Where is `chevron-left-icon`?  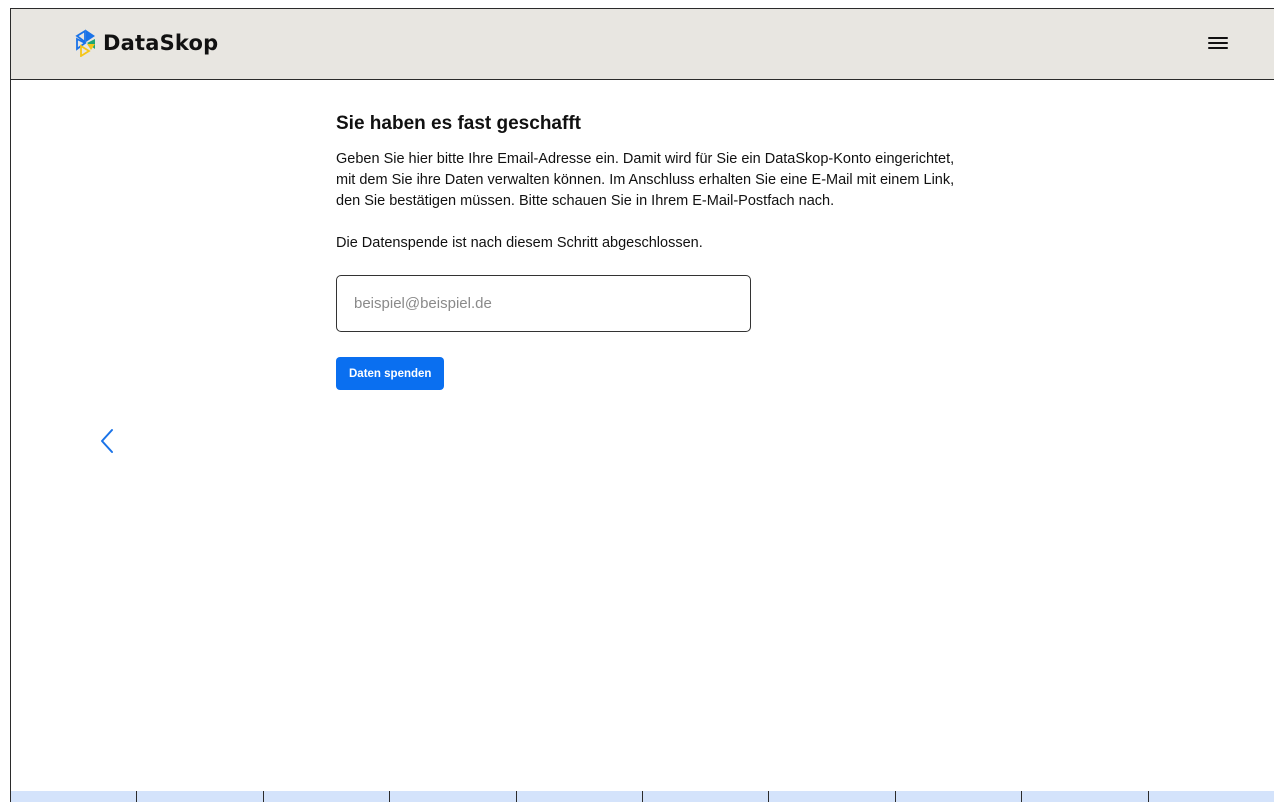 chevron-left-icon is located at coordinates (107, 441).